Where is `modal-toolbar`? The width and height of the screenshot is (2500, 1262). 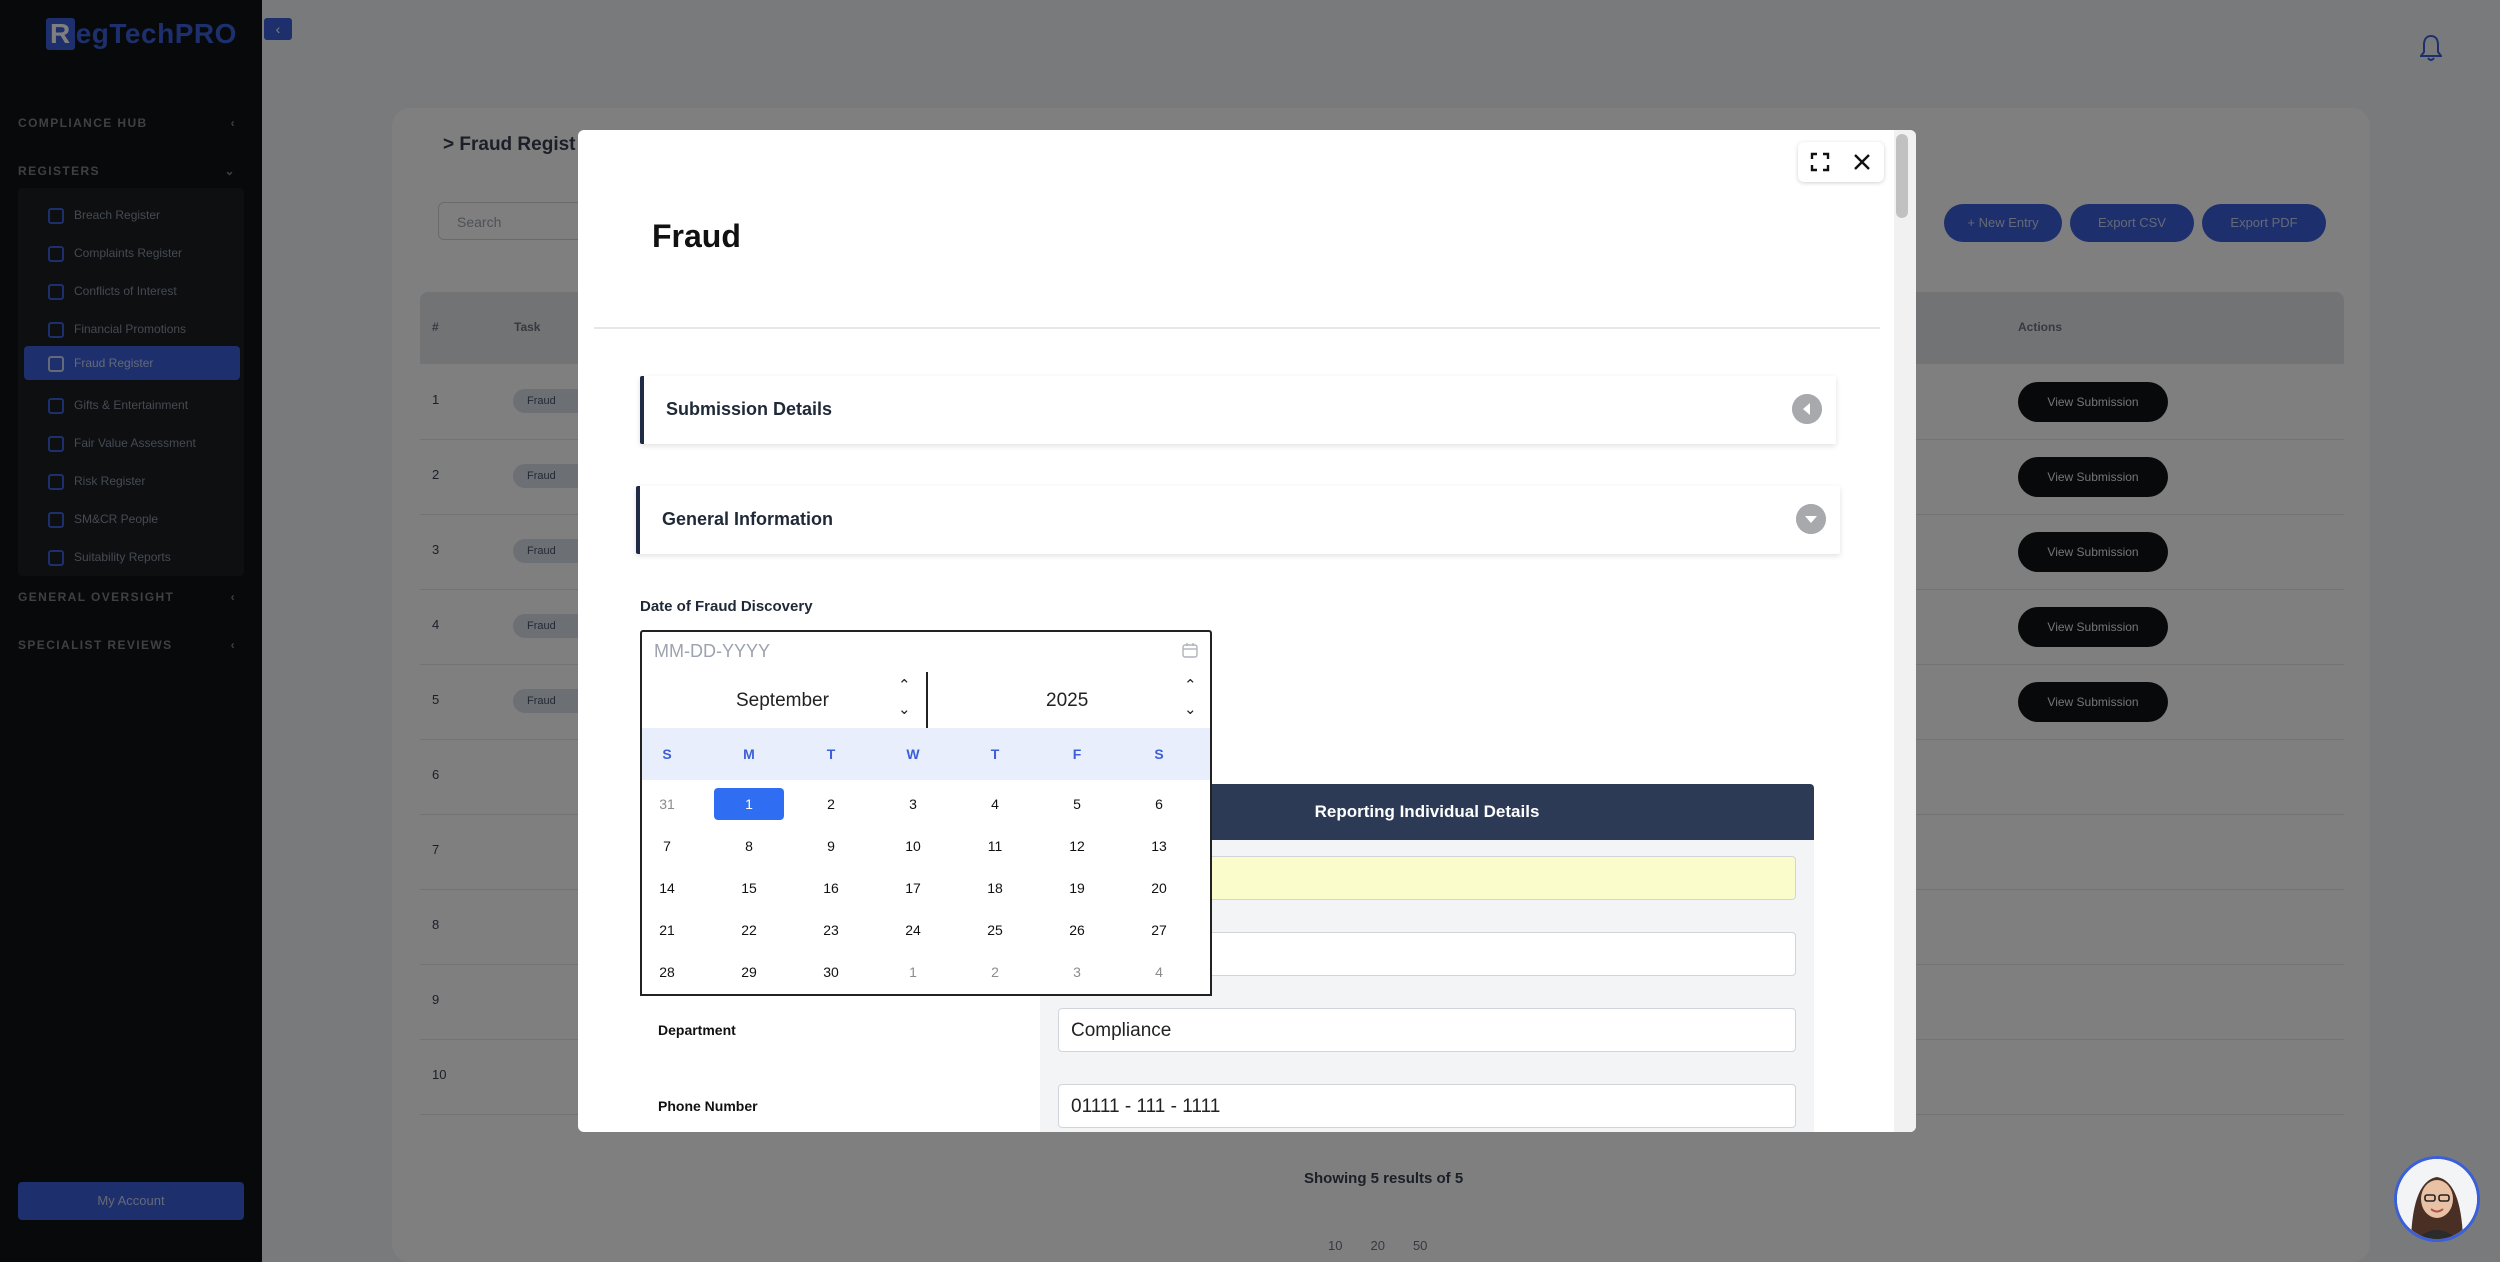 modal-toolbar is located at coordinates (1841, 162).